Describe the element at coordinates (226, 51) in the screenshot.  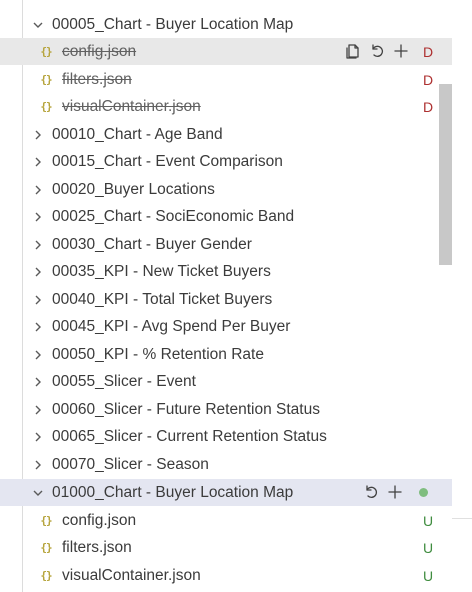
I see `file-row-config-deleted: {} config.json D` at that location.